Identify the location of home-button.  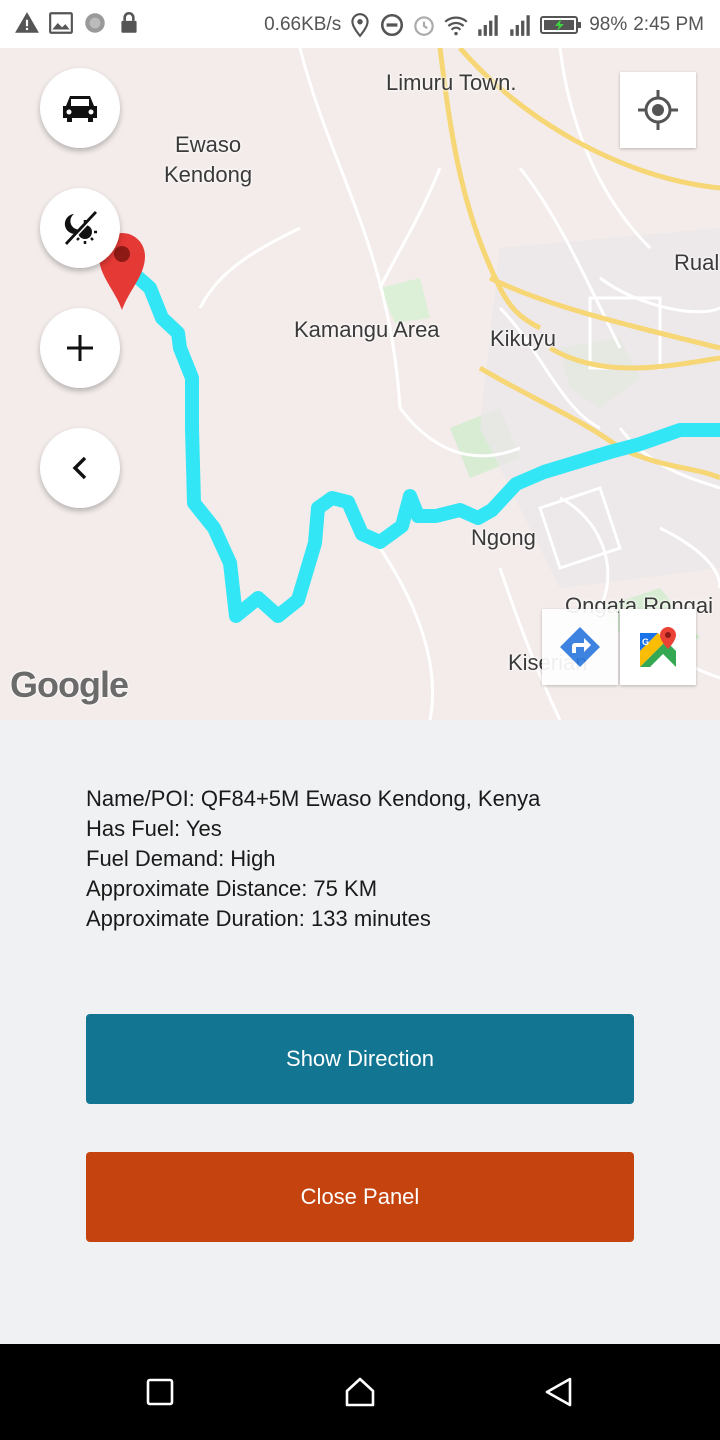
(360, 1392).